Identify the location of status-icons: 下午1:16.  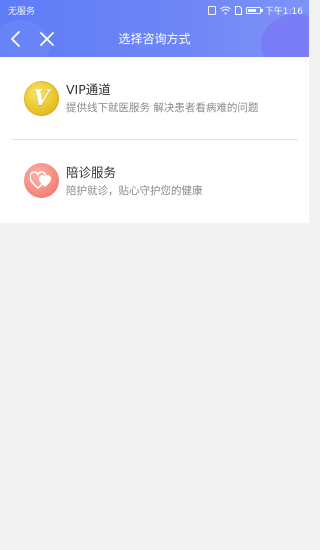
(255, 10).